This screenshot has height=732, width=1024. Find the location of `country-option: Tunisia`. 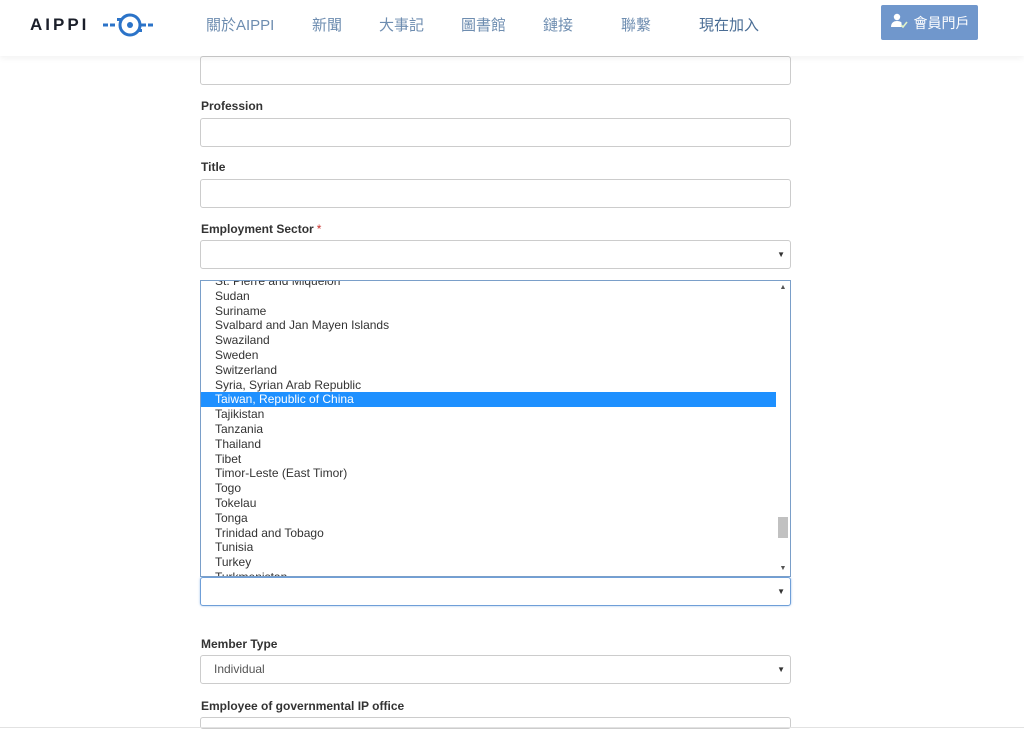

country-option: Tunisia is located at coordinates (489, 547).